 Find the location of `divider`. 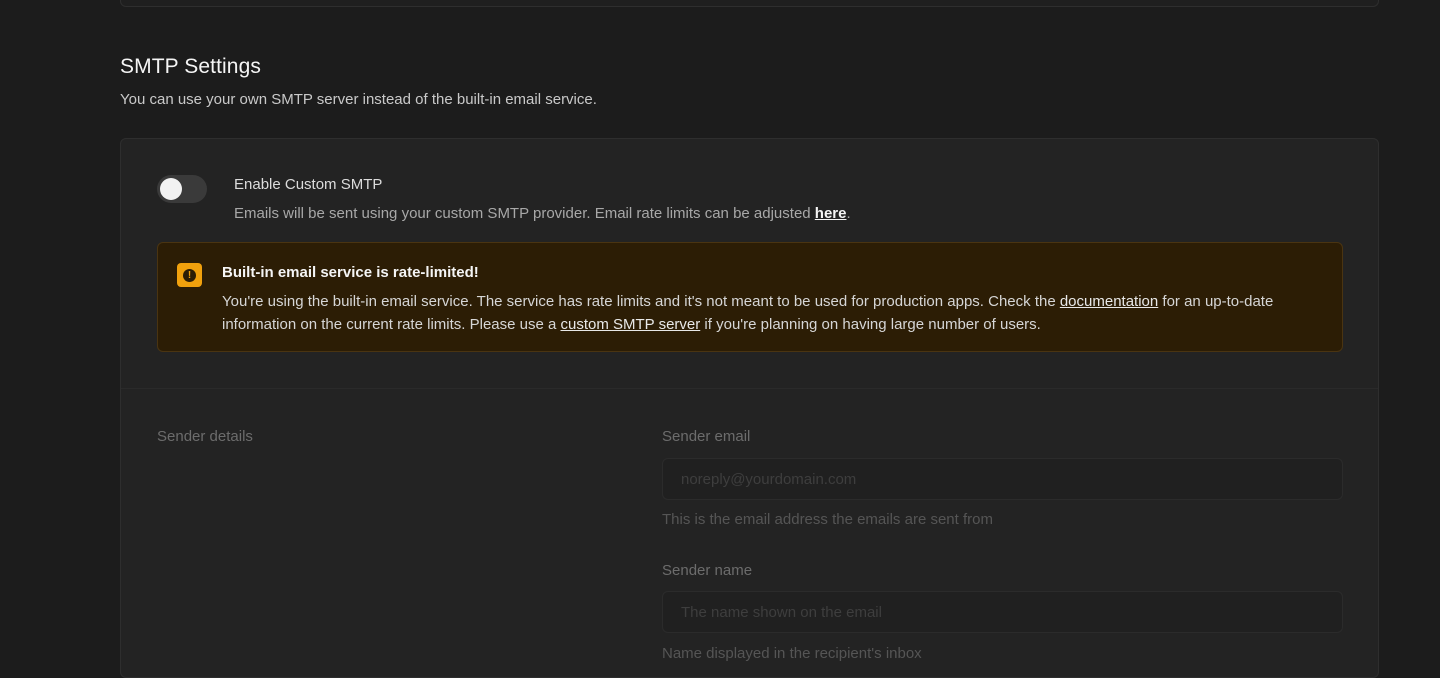

divider is located at coordinates (749, 388).